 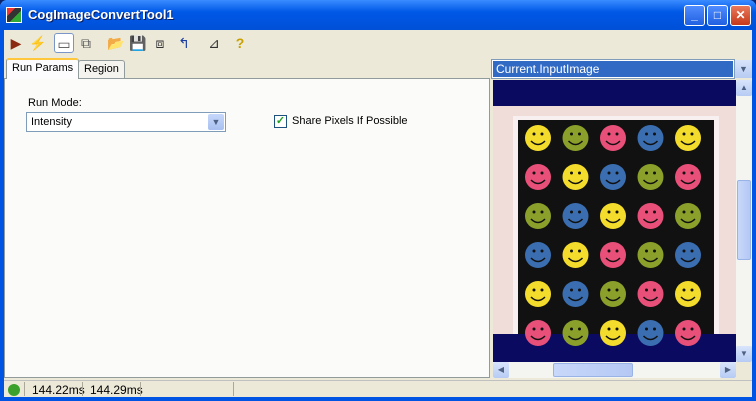 I want to click on close-button: ✕, so click(x=740, y=15).